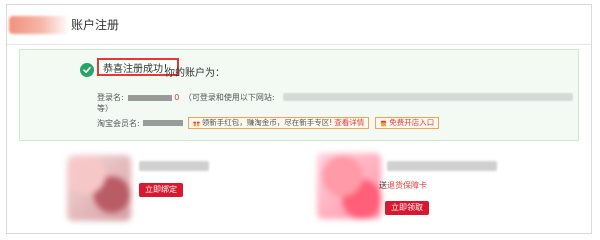  Describe the element at coordinates (110, 97) in the screenshot. I see `login-name-label: 登录名:` at that location.